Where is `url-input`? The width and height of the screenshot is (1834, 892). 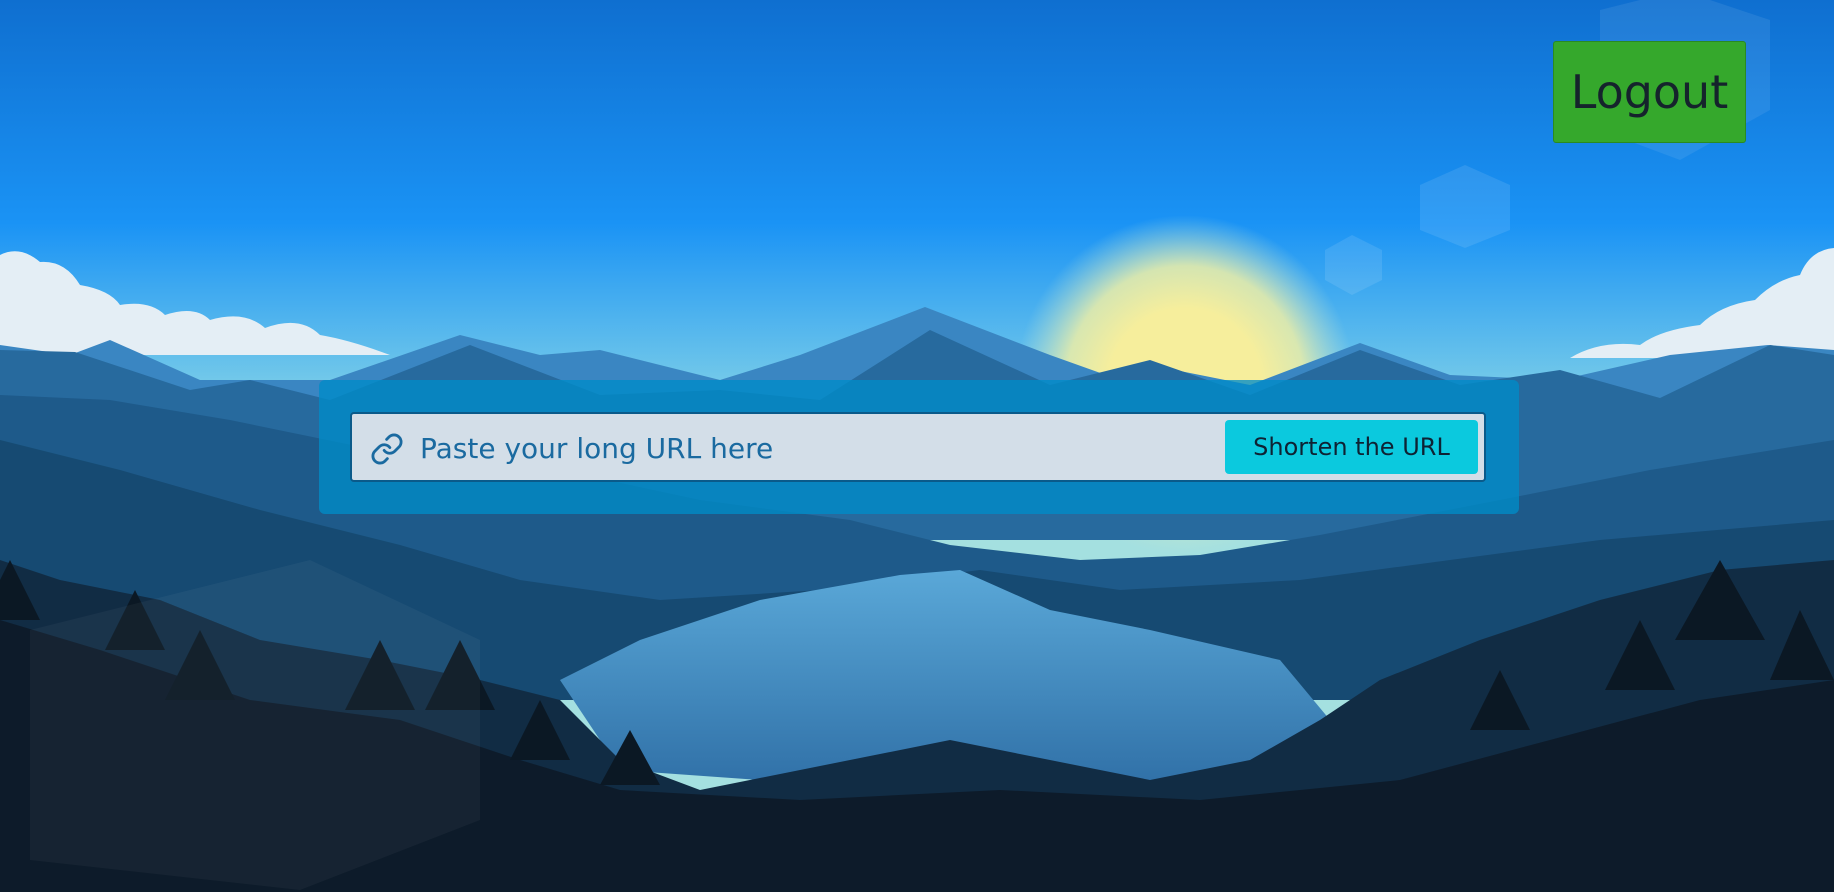
url-input is located at coordinates (790, 448).